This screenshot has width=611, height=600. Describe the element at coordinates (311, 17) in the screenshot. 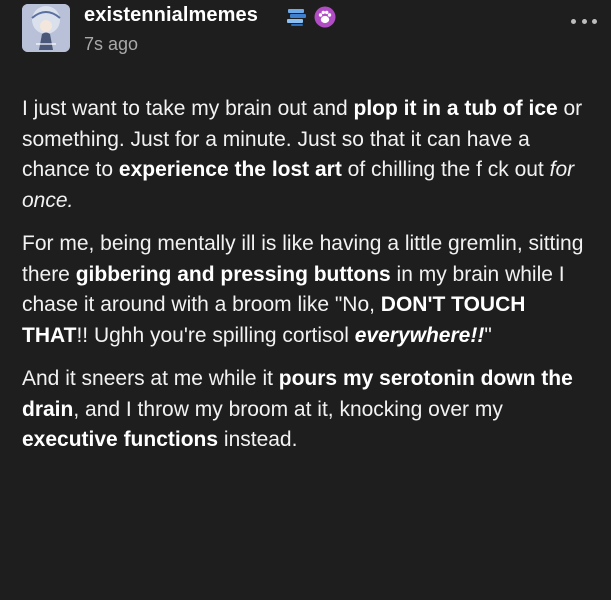

I see `blog-badges` at that location.